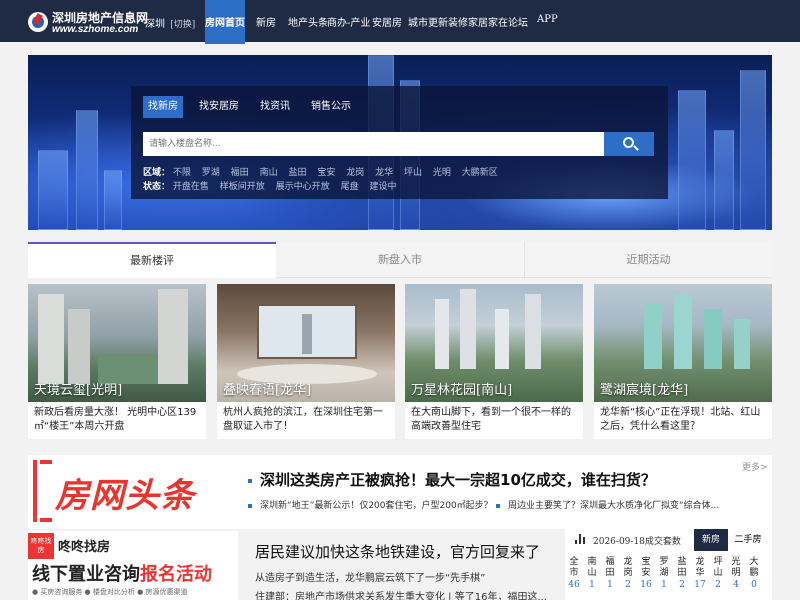 This screenshot has width=800, height=600. What do you see at coordinates (331, 107) in the screenshot?
I see `search-tab-sales: 销售公示` at bounding box center [331, 107].